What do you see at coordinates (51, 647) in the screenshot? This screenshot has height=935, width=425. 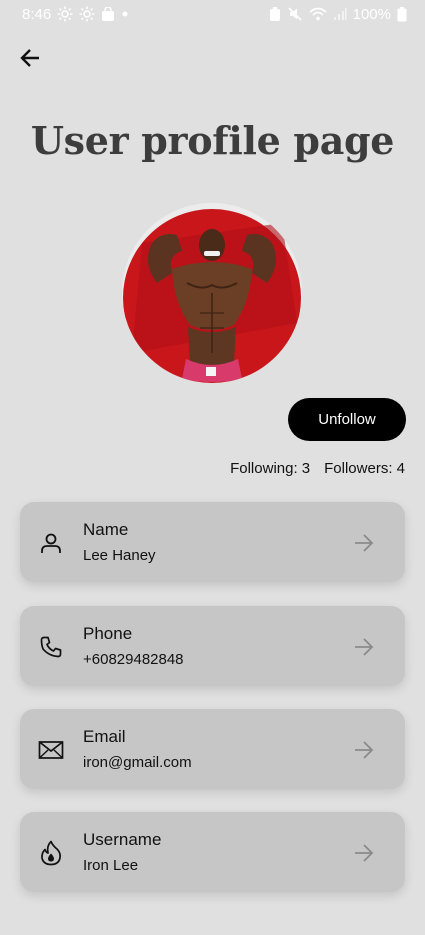 I see `phone-icon` at bounding box center [51, 647].